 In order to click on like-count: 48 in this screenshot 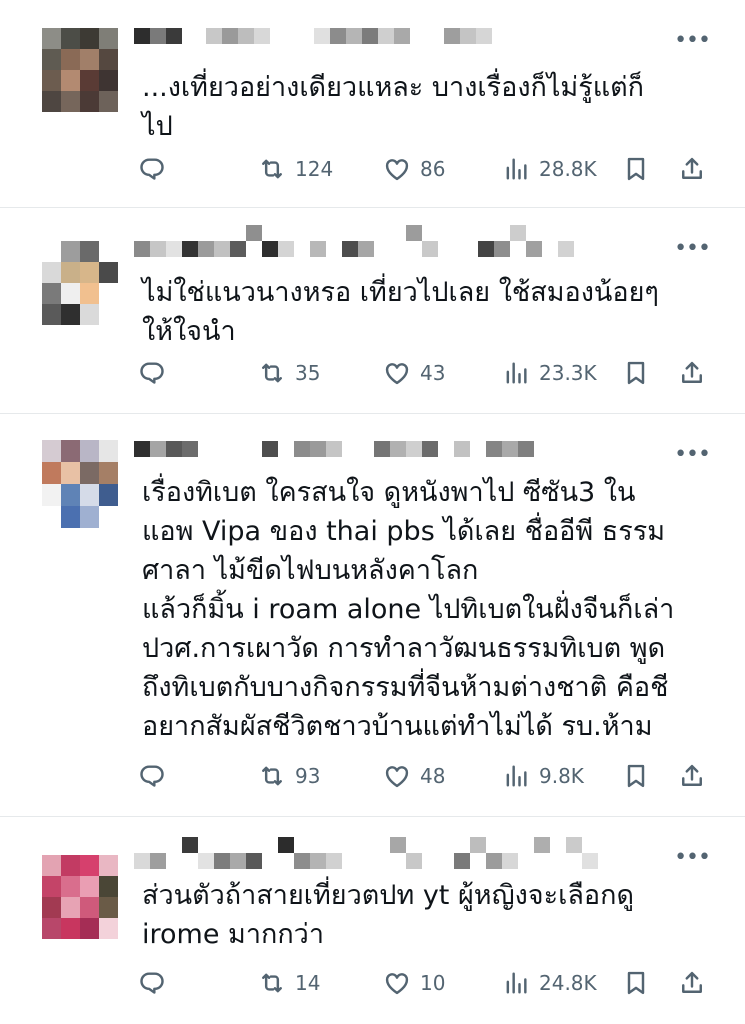, I will do `click(433, 776)`.